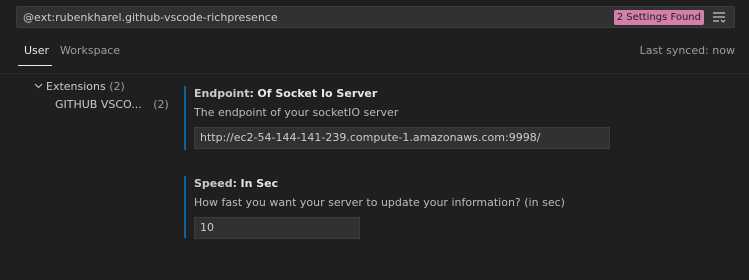 The width and height of the screenshot is (749, 280). What do you see at coordinates (215, 183) in the screenshot?
I see `setting-category: Speed:` at bounding box center [215, 183].